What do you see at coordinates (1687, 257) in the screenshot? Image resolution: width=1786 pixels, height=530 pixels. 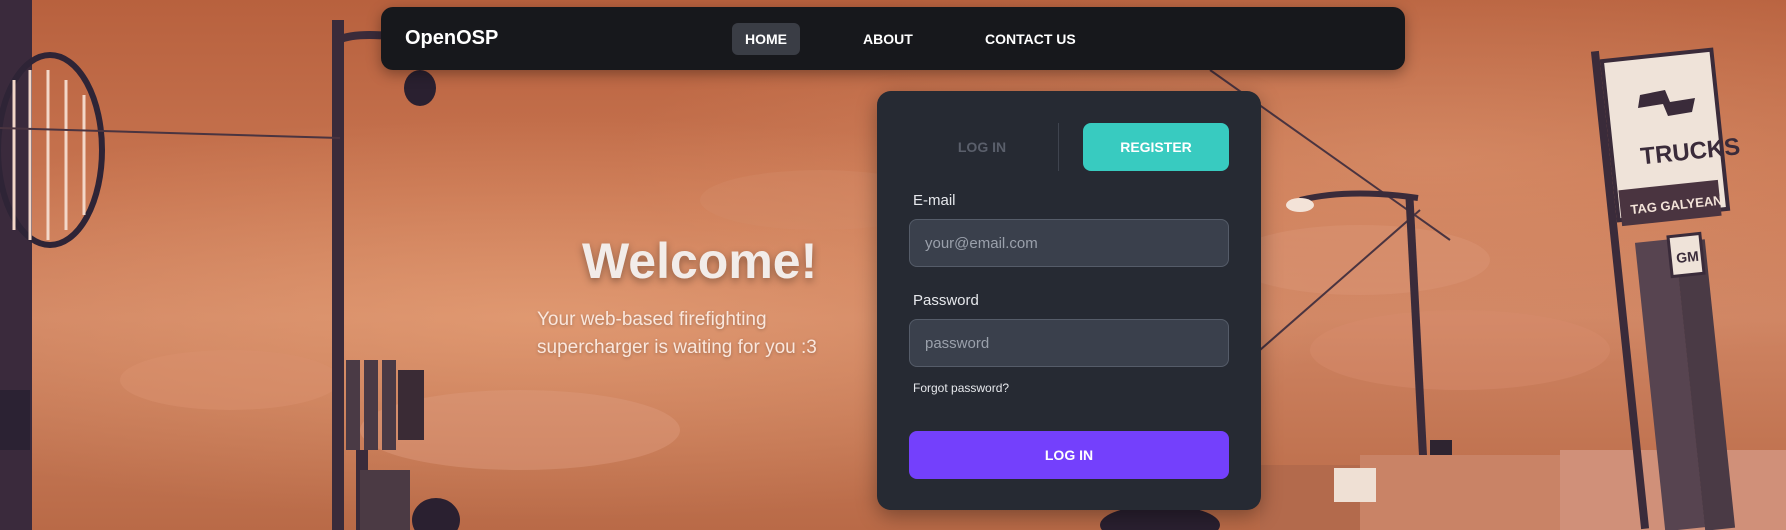 I see `gm-sign-text: GM` at bounding box center [1687, 257].